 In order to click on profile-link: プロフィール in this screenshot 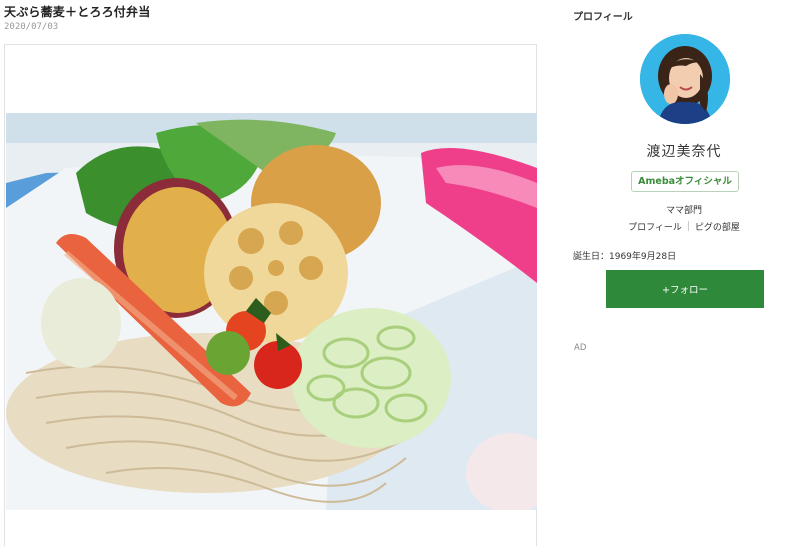, I will do `click(655, 228)`.